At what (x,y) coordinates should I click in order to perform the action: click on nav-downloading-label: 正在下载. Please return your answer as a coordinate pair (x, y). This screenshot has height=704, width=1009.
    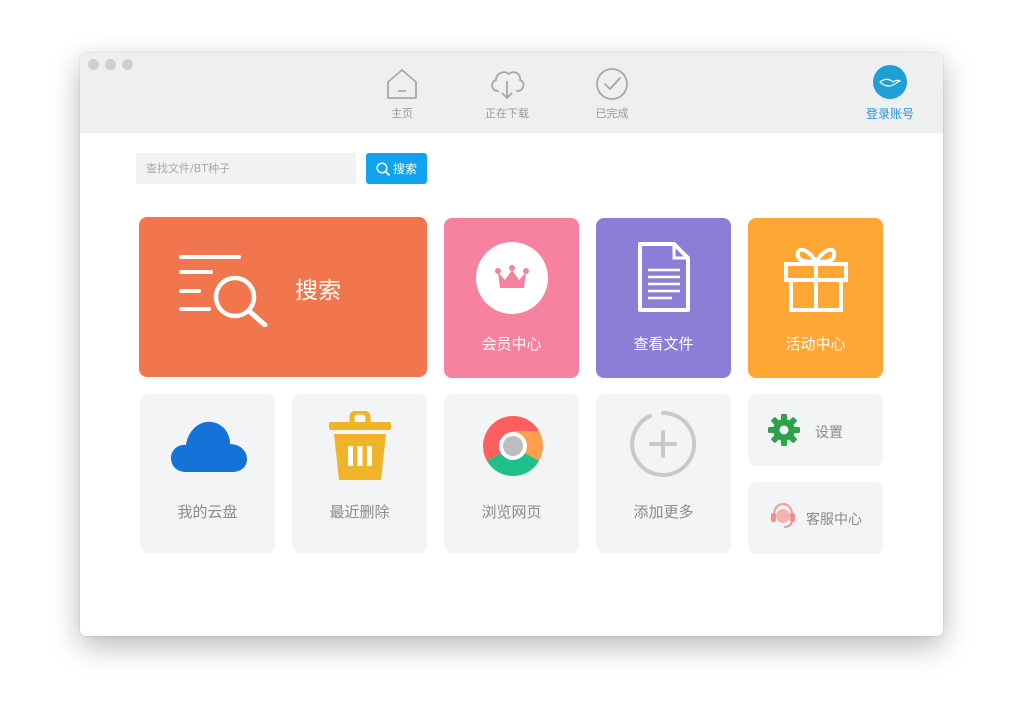
    Looking at the image, I should click on (507, 113).